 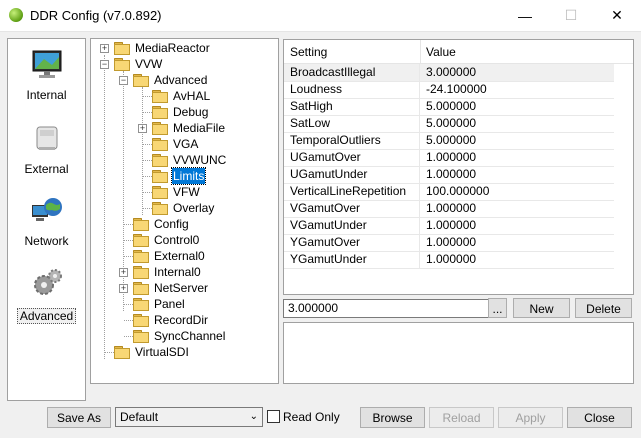 What do you see at coordinates (352, 225) in the screenshot?
I see `setting-name-cell: VGamutUnder` at bounding box center [352, 225].